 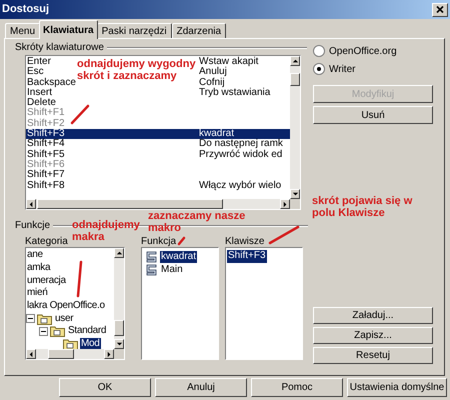 What do you see at coordinates (33, 226) in the screenshot?
I see `group-label: Funkcje` at bounding box center [33, 226].